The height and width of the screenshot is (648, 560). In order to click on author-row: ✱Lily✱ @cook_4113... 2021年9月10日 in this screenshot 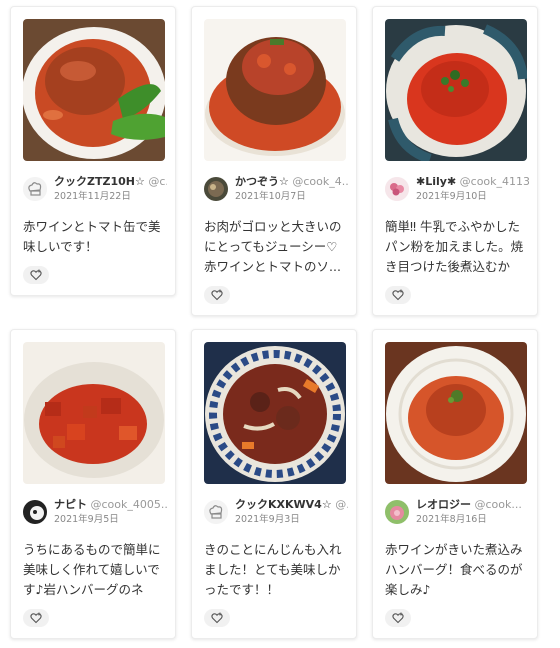, I will do `click(457, 191)`.